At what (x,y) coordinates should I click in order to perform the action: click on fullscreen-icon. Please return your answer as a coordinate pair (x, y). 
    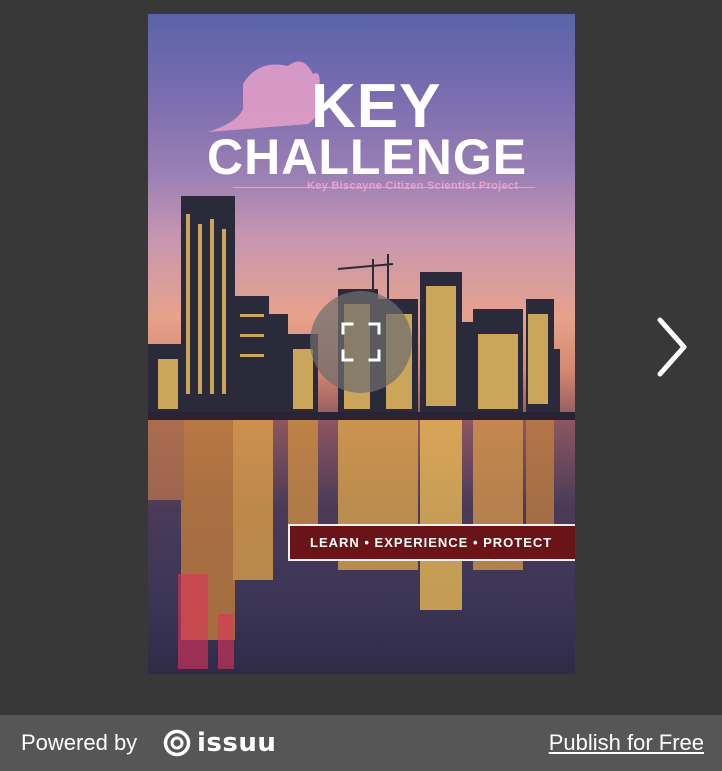
    Looking at the image, I should click on (361, 342).